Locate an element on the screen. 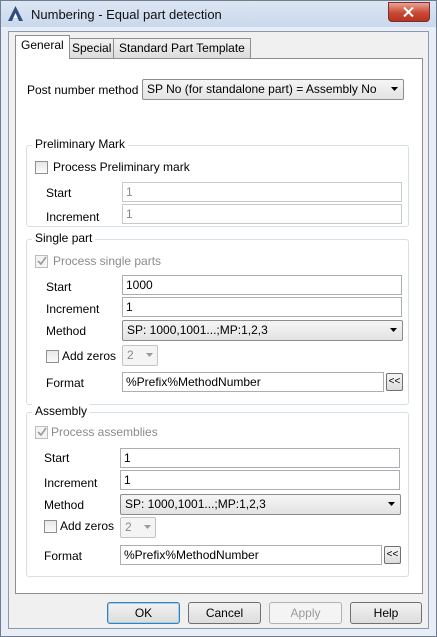  single-method-select: SP: 1000,1001...;MP:1,2,3 is located at coordinates (262, 330).